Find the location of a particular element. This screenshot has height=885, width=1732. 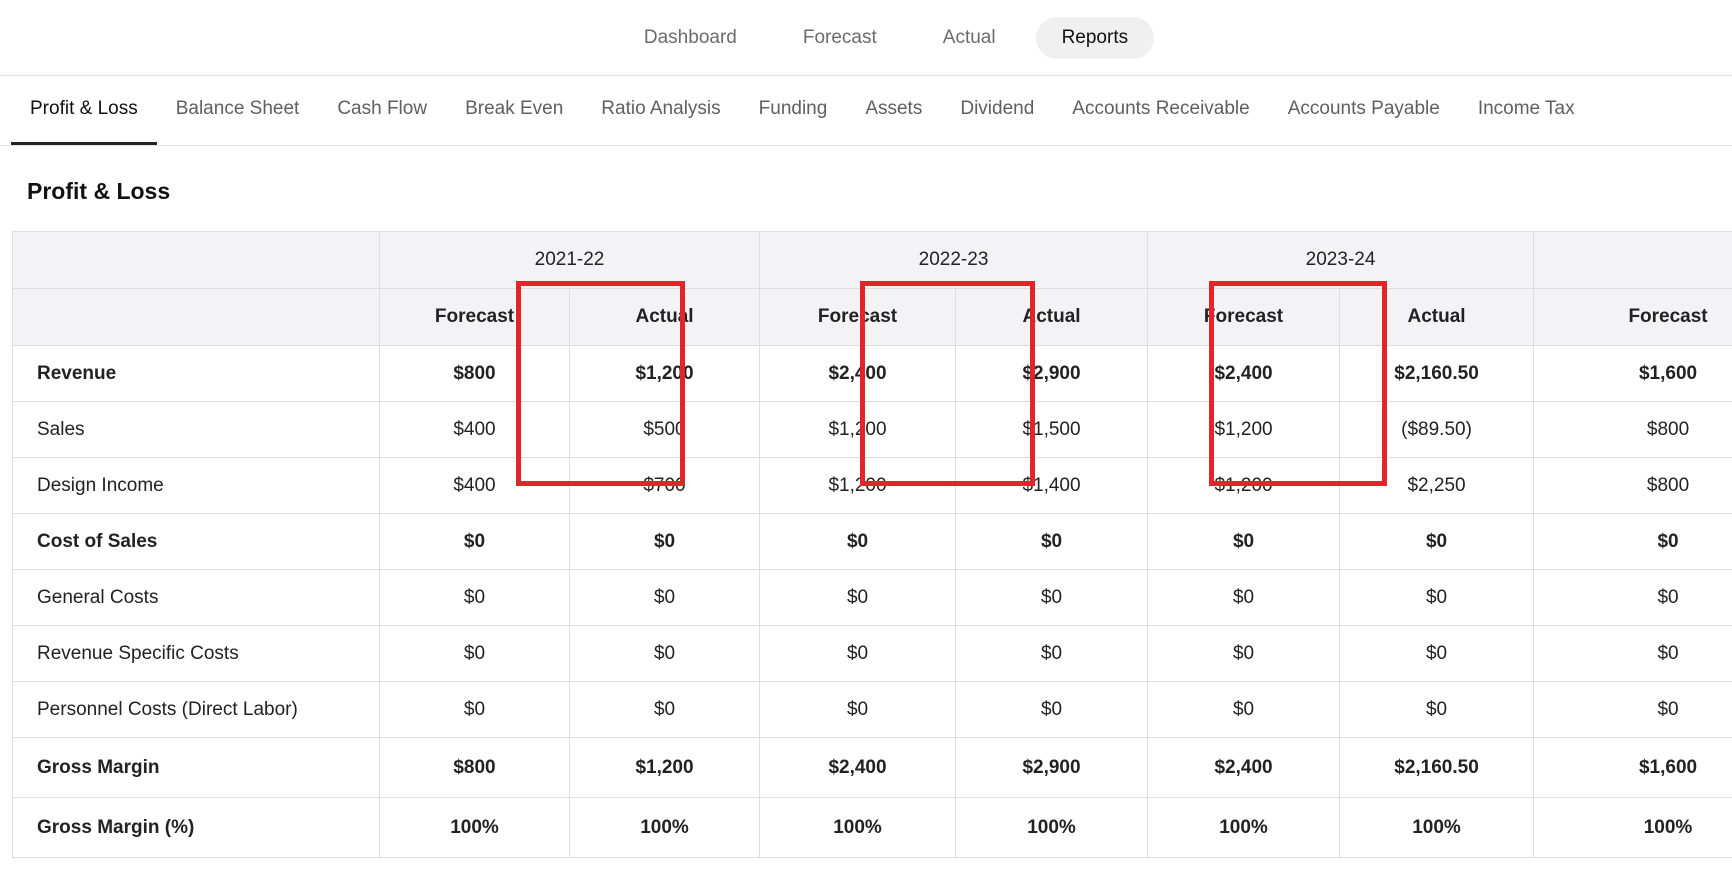

row-label: Cost of Sales is located at coordinates (196, 541).